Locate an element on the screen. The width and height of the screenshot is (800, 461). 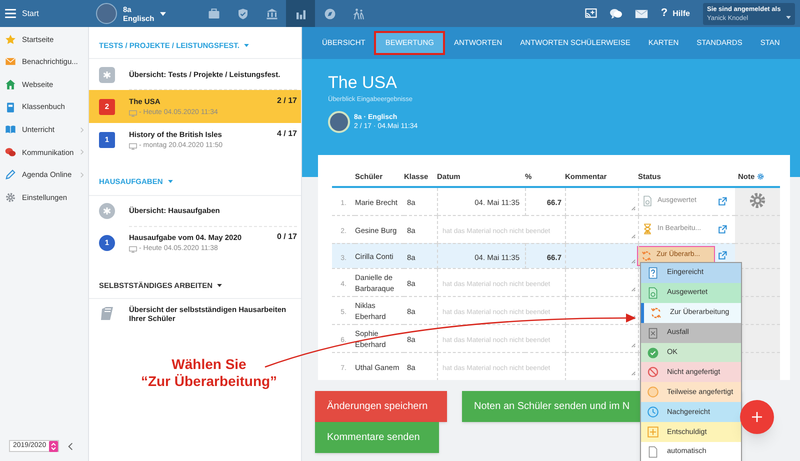
speech-bubbles-icon is located at coordinates (10, 152).